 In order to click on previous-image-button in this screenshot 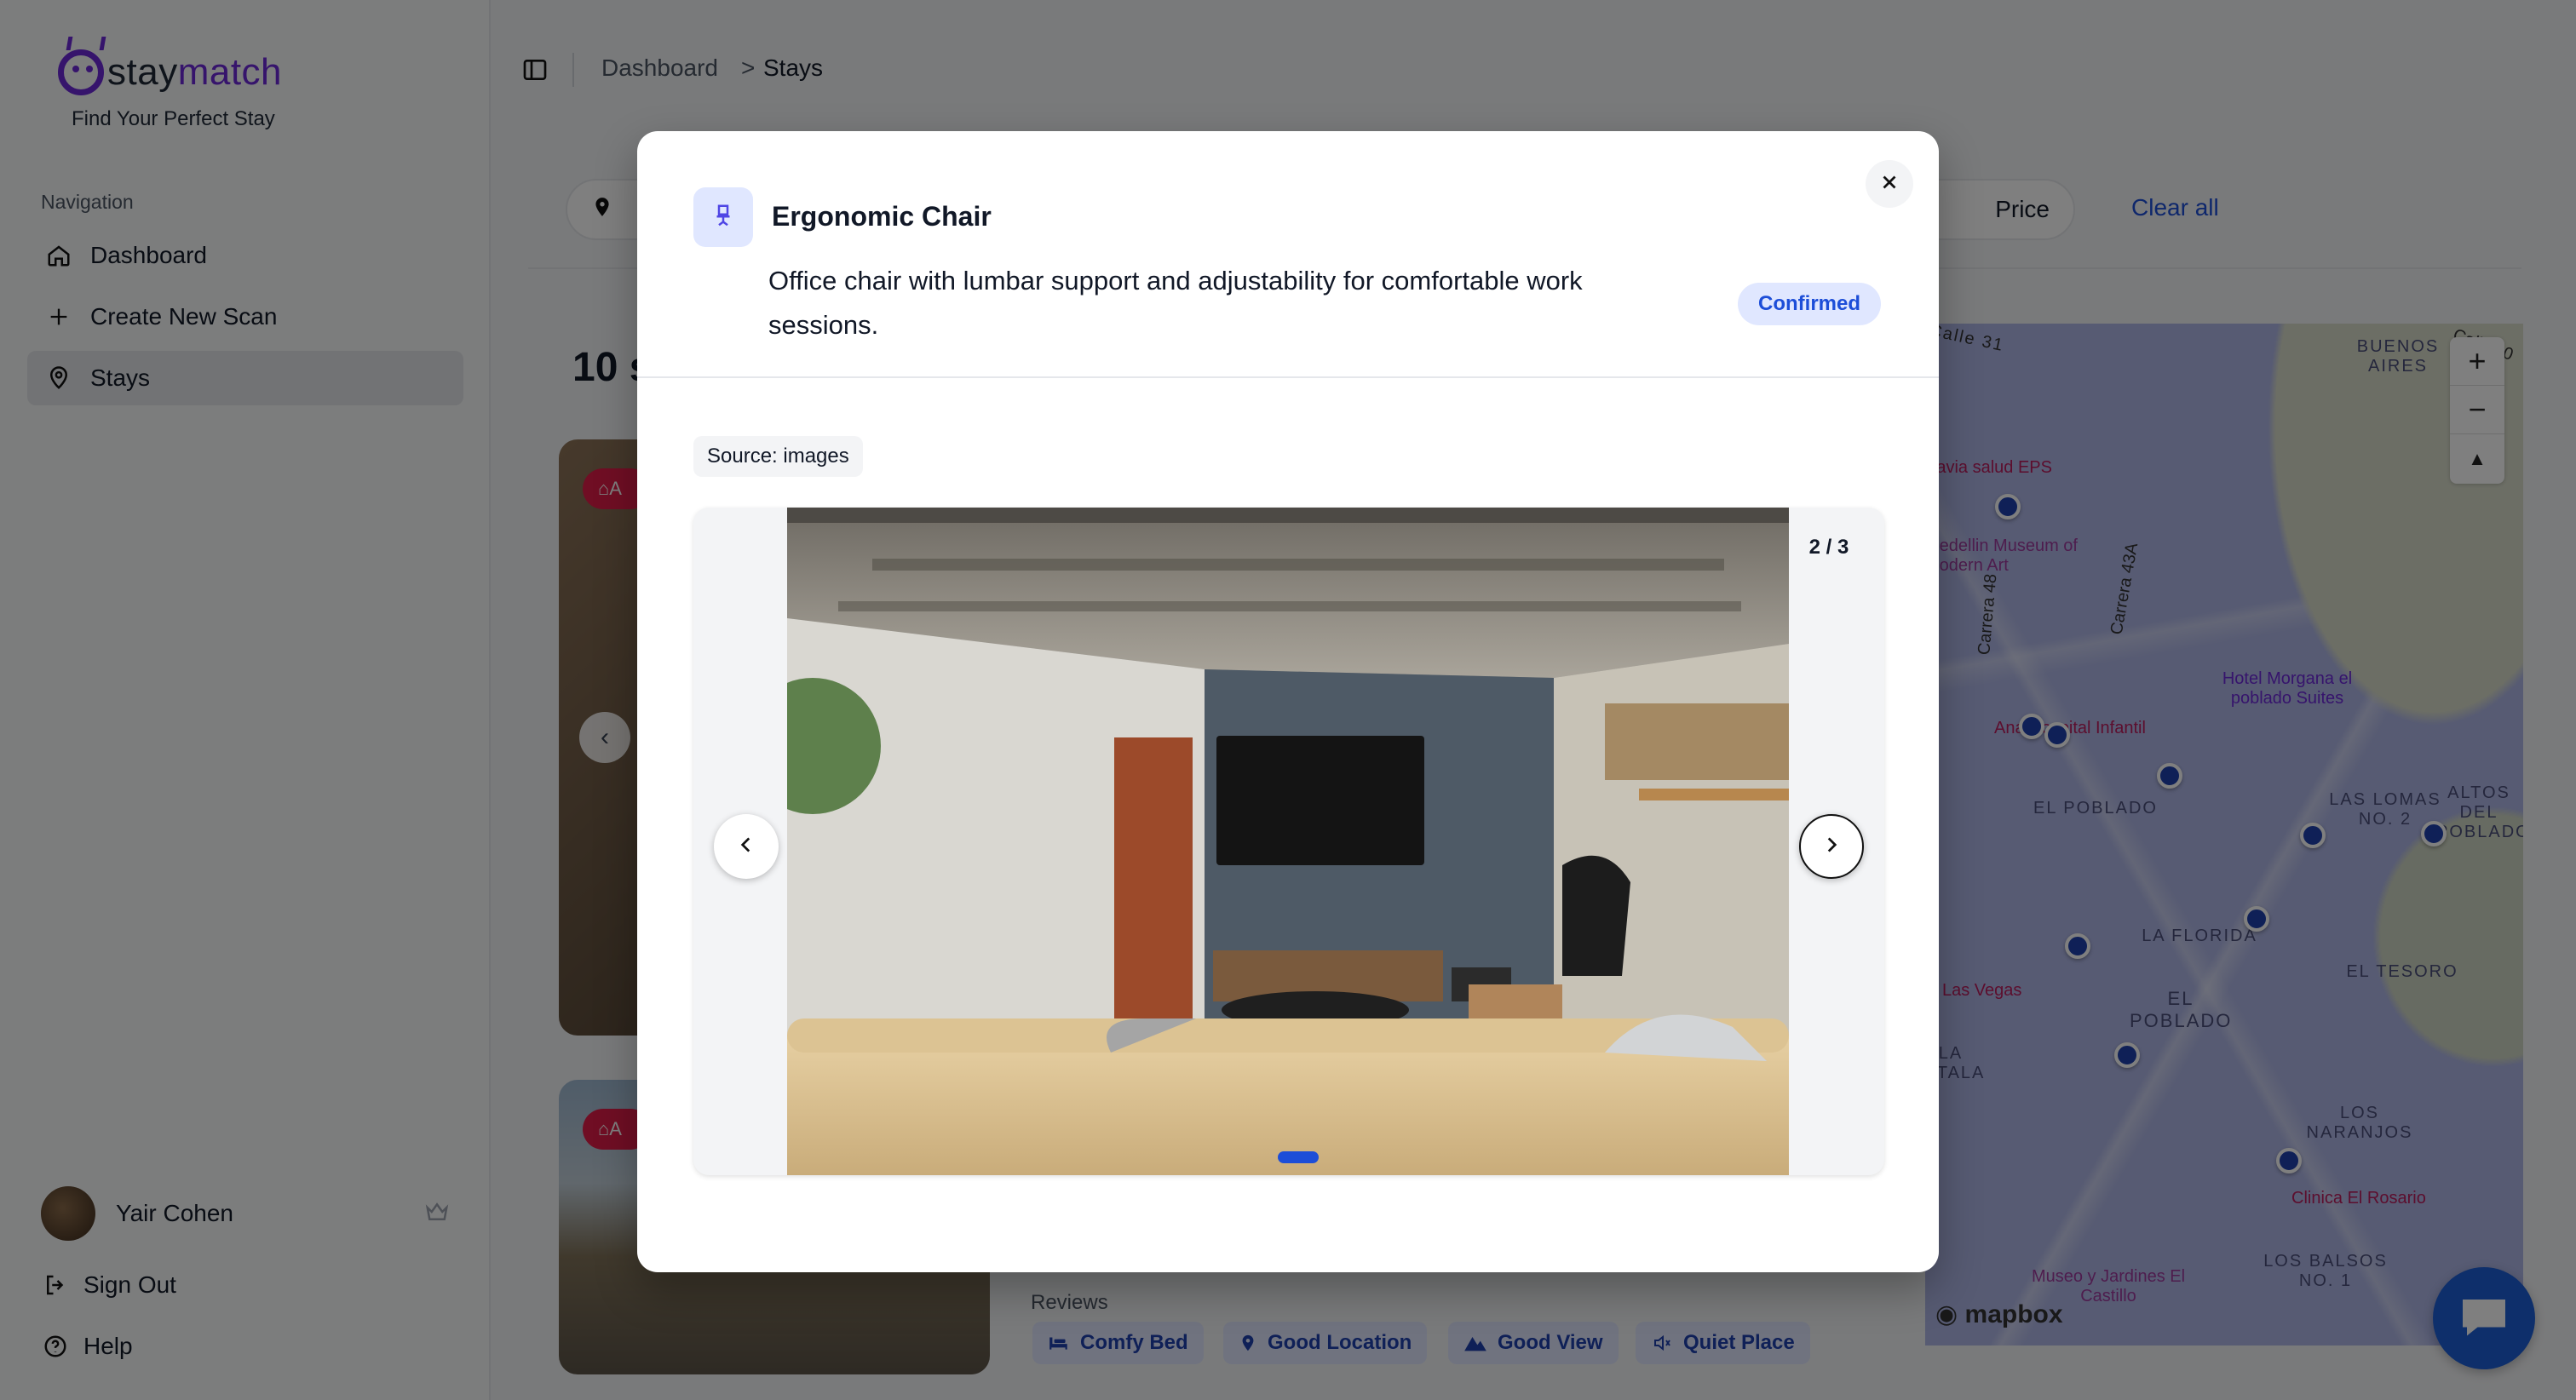, I will do `click(747, 846)`.